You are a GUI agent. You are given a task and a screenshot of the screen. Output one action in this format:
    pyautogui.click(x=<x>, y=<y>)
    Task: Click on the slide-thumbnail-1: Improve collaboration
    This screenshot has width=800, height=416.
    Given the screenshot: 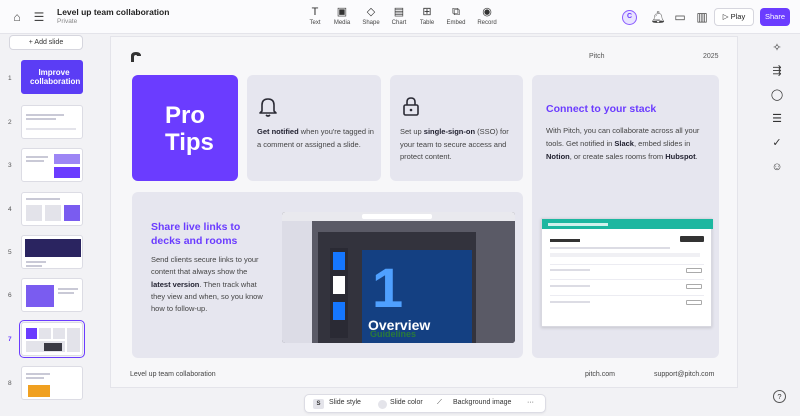 What is the action you would take?
    pyautogui.click(x=52, y=77)
    